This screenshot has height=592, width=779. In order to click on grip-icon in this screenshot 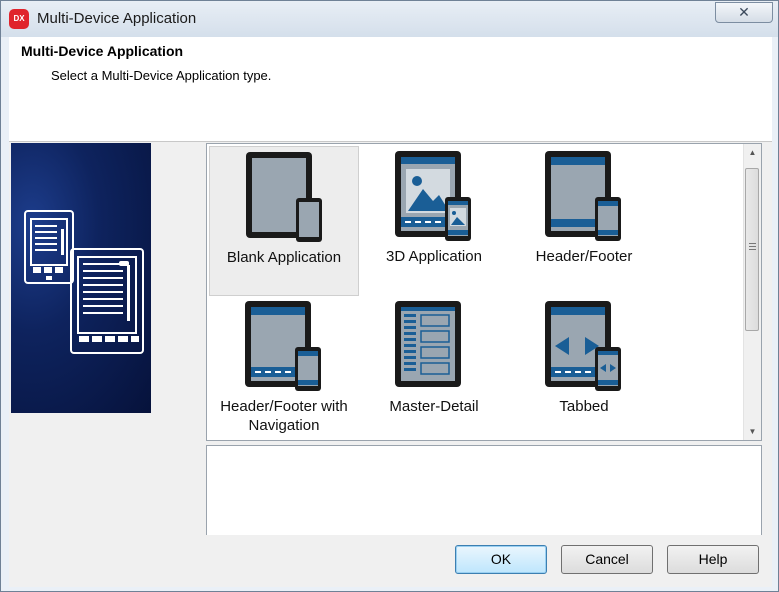, I will do `click(752, 243)`.